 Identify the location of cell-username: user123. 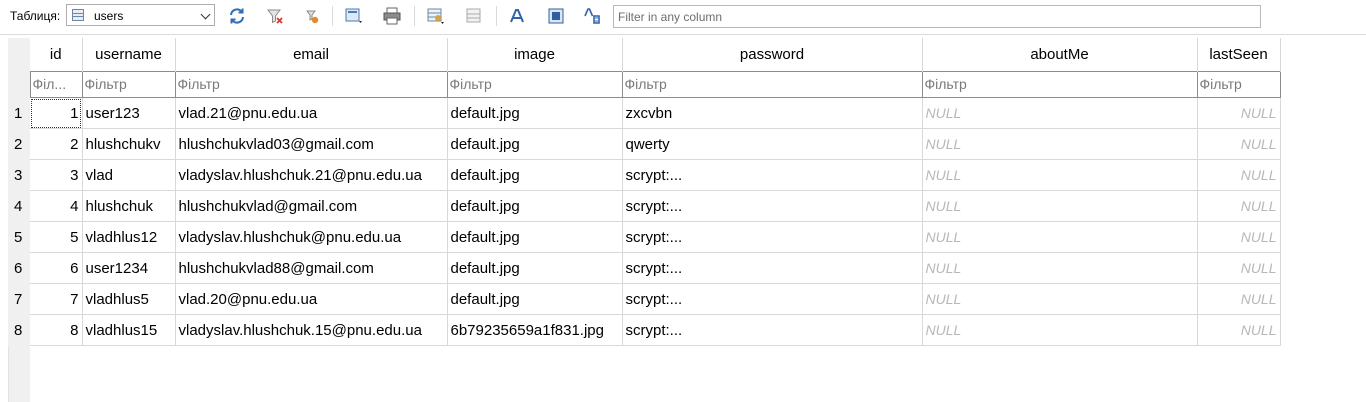
(129, 113).